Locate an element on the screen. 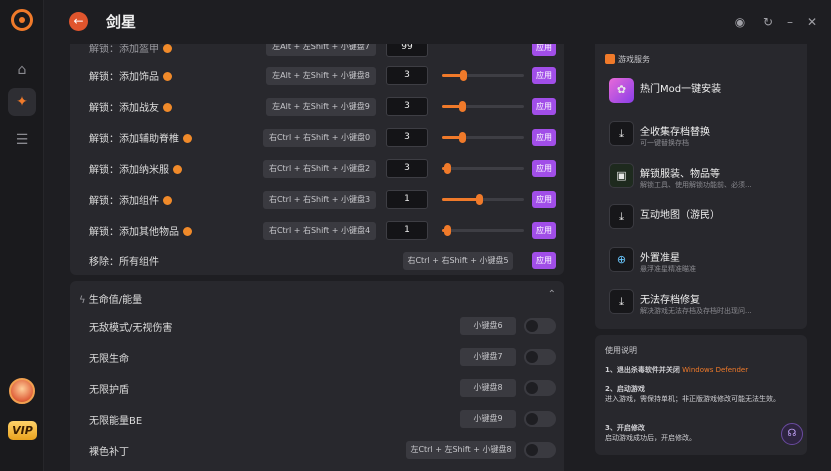  list-item: 无限能量BE 小键盘9 is located at coordinates (317, 419).